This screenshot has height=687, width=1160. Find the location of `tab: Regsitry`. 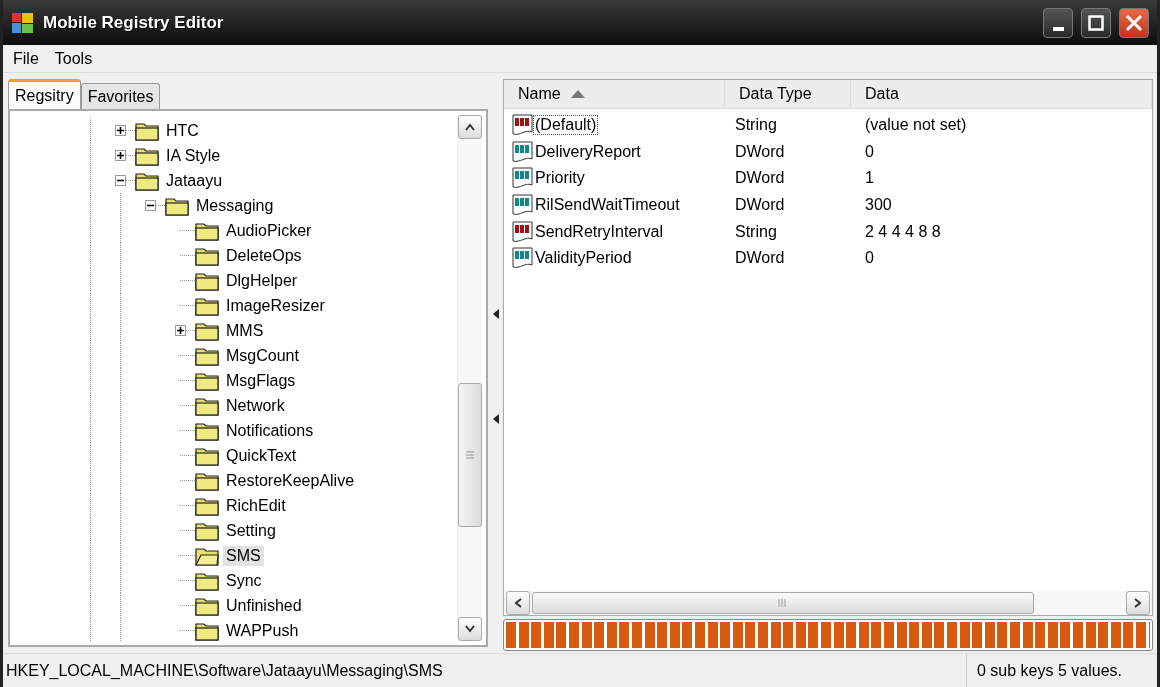

tab: Regsitry is located at coordinates (44, 94).